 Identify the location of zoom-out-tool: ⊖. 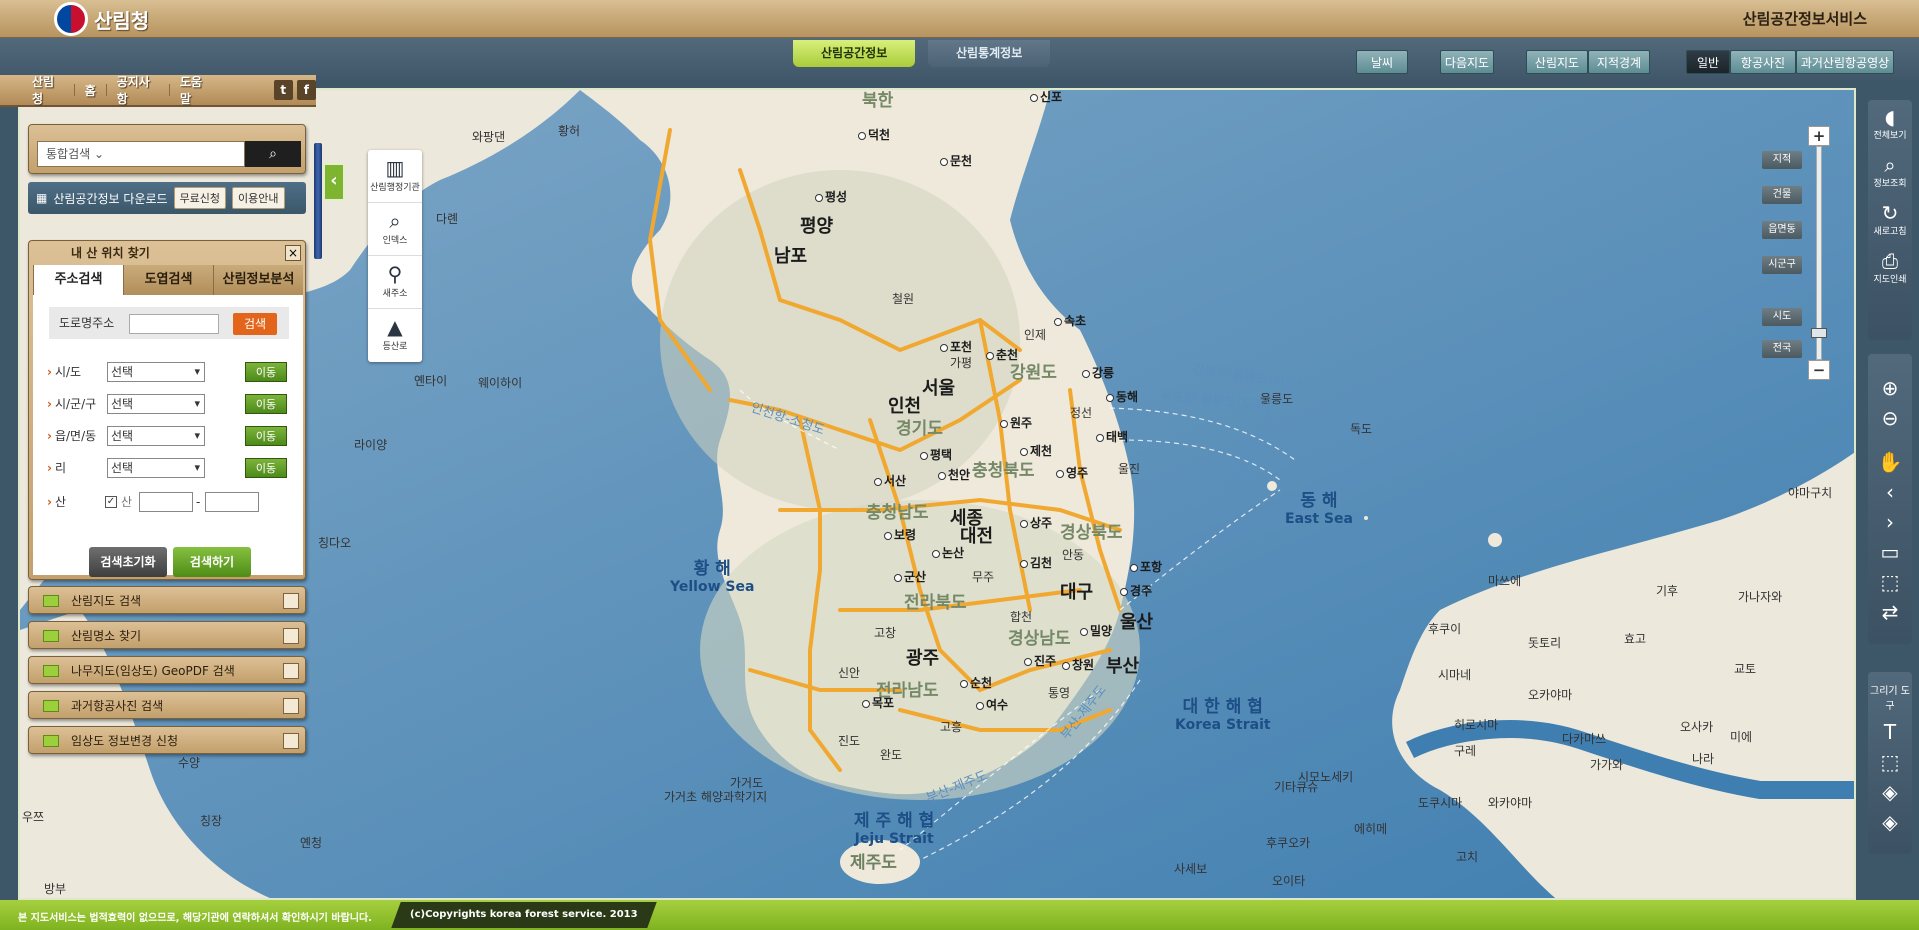
(1890, 417).